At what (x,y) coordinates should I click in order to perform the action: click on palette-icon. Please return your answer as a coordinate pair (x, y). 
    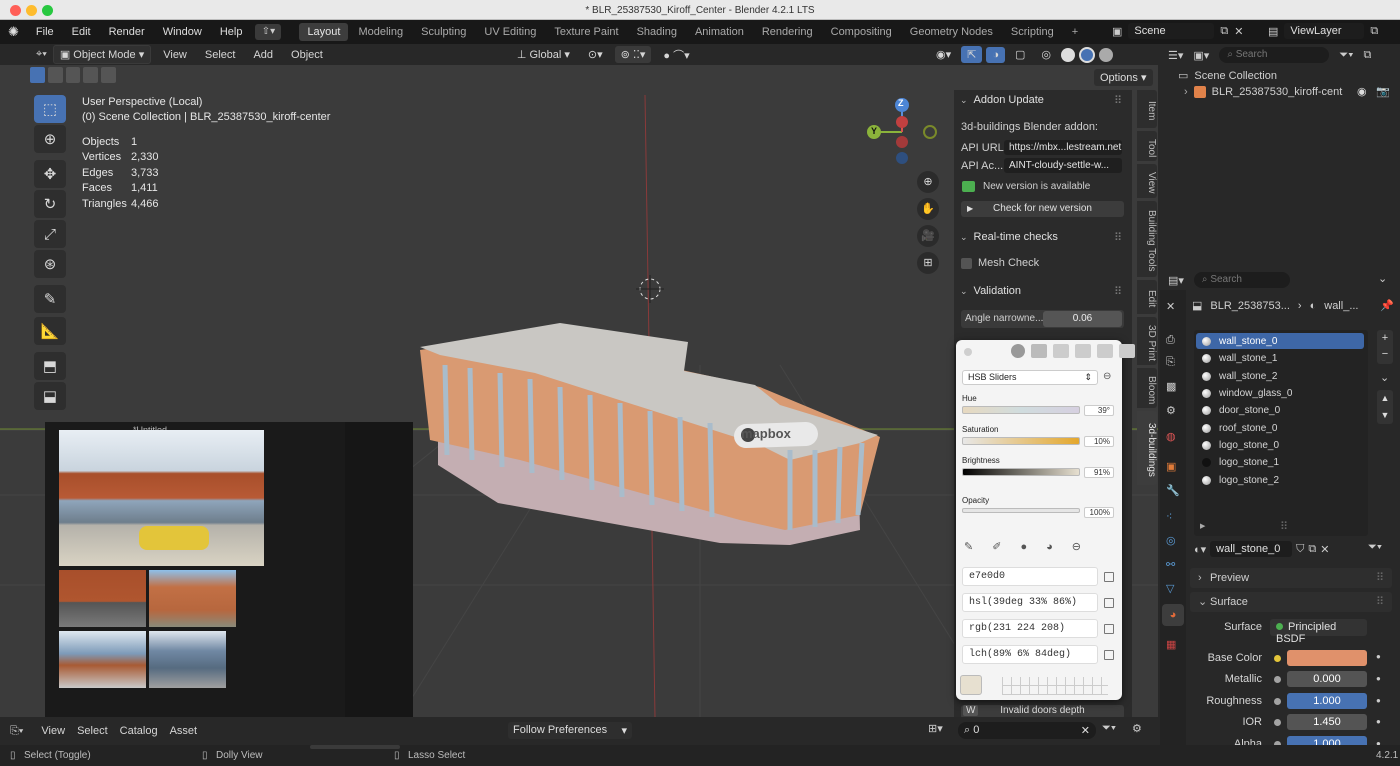
    Looking at the image, I should click on (1061, 351).